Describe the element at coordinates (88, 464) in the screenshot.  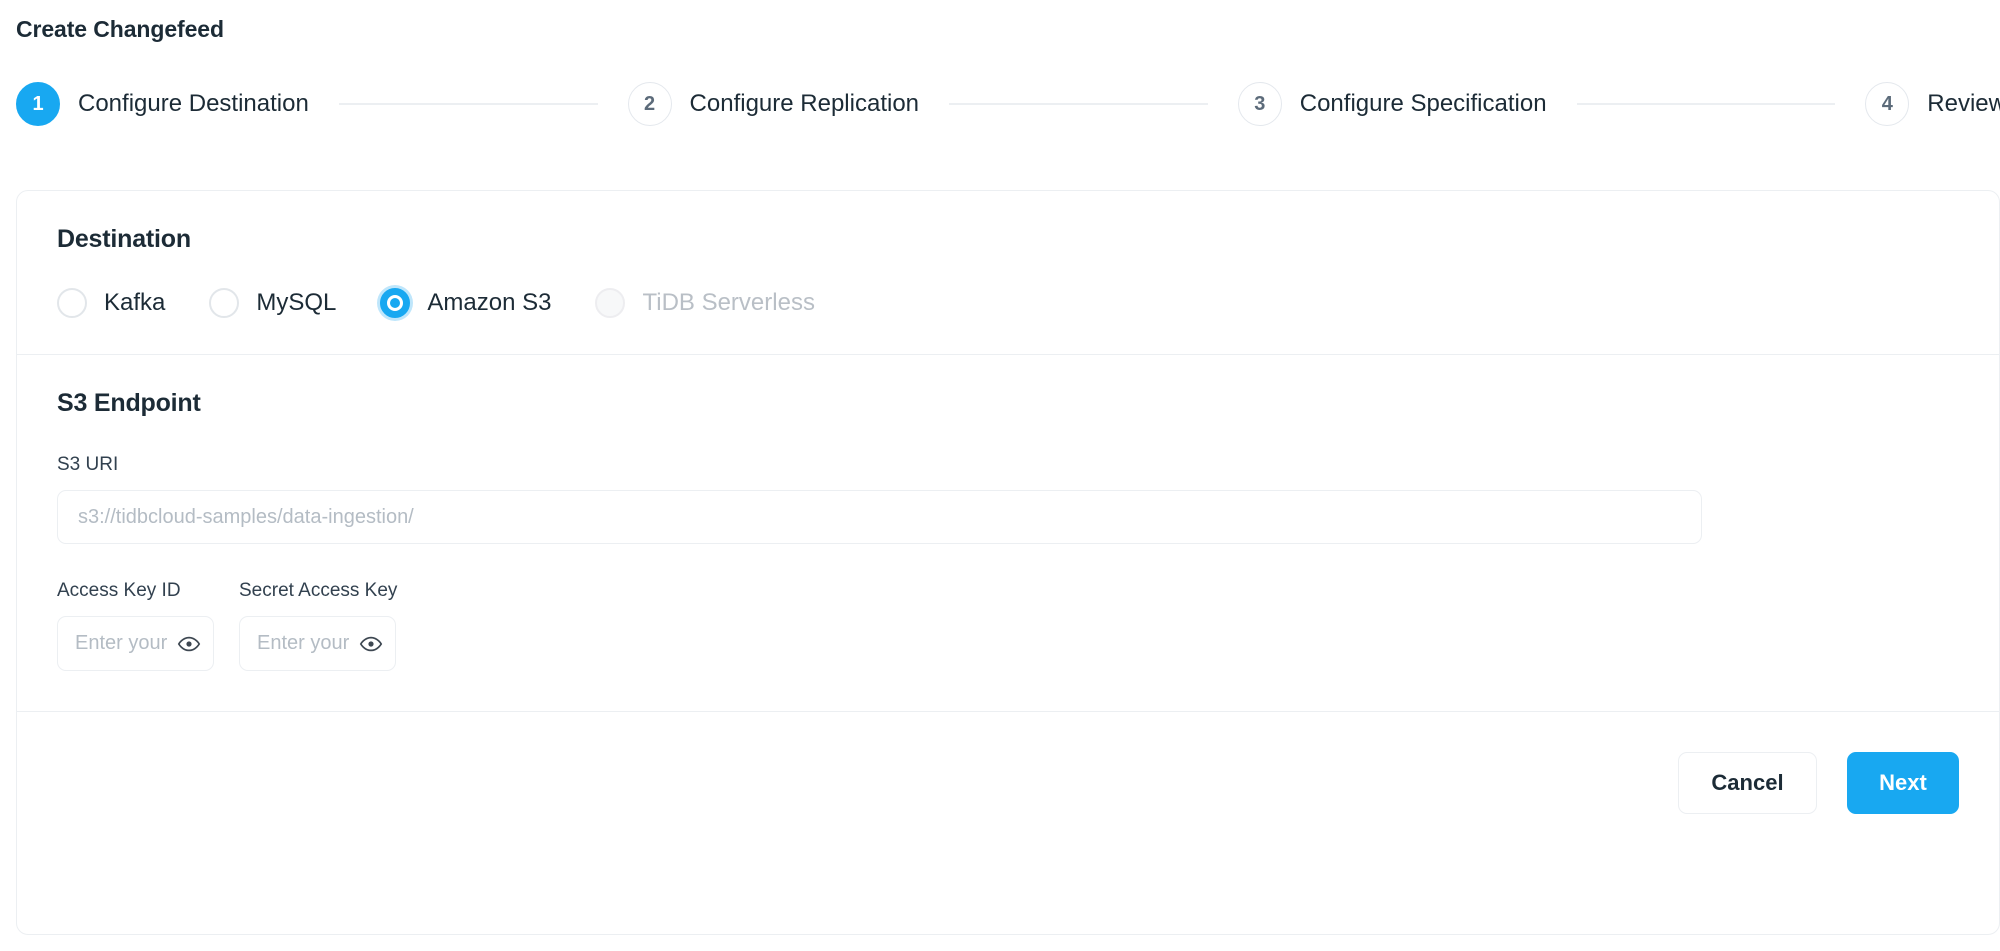
I see `s3-uri-label: S3 URI` at that location.